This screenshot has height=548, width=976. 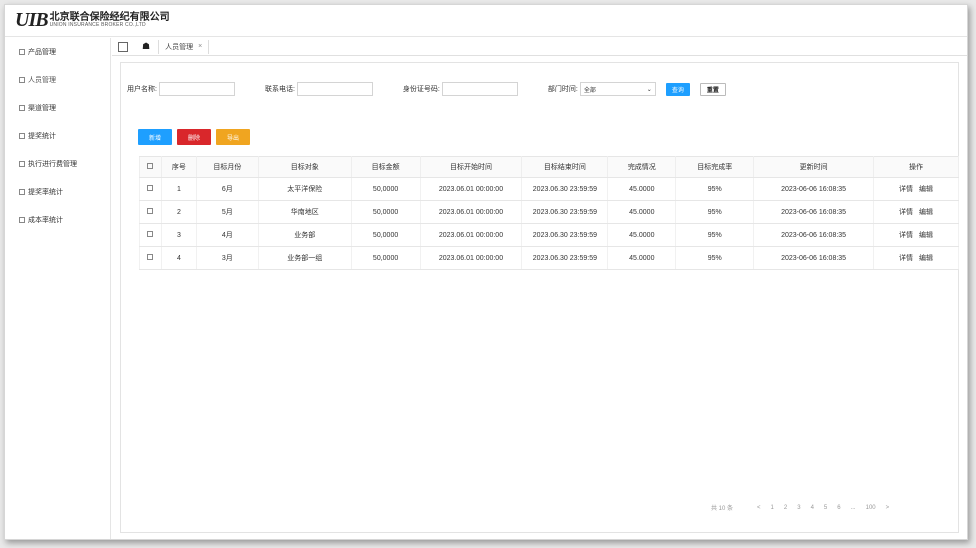 What do you see at coordinates (178, 167) in the screenshot?
I see `col-header: 序号` at bounding box center [178, 167].